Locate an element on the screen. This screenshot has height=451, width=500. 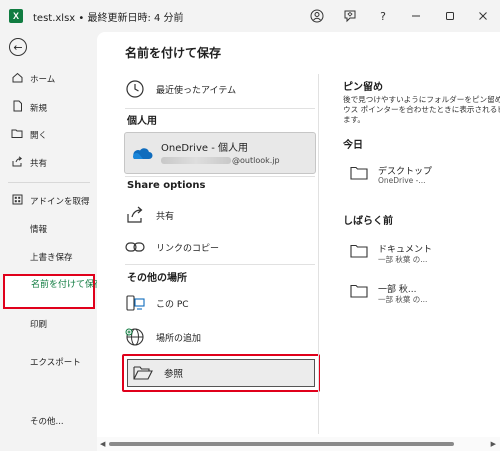
older-header: しばらく前 is located at coordinates (368, 221).